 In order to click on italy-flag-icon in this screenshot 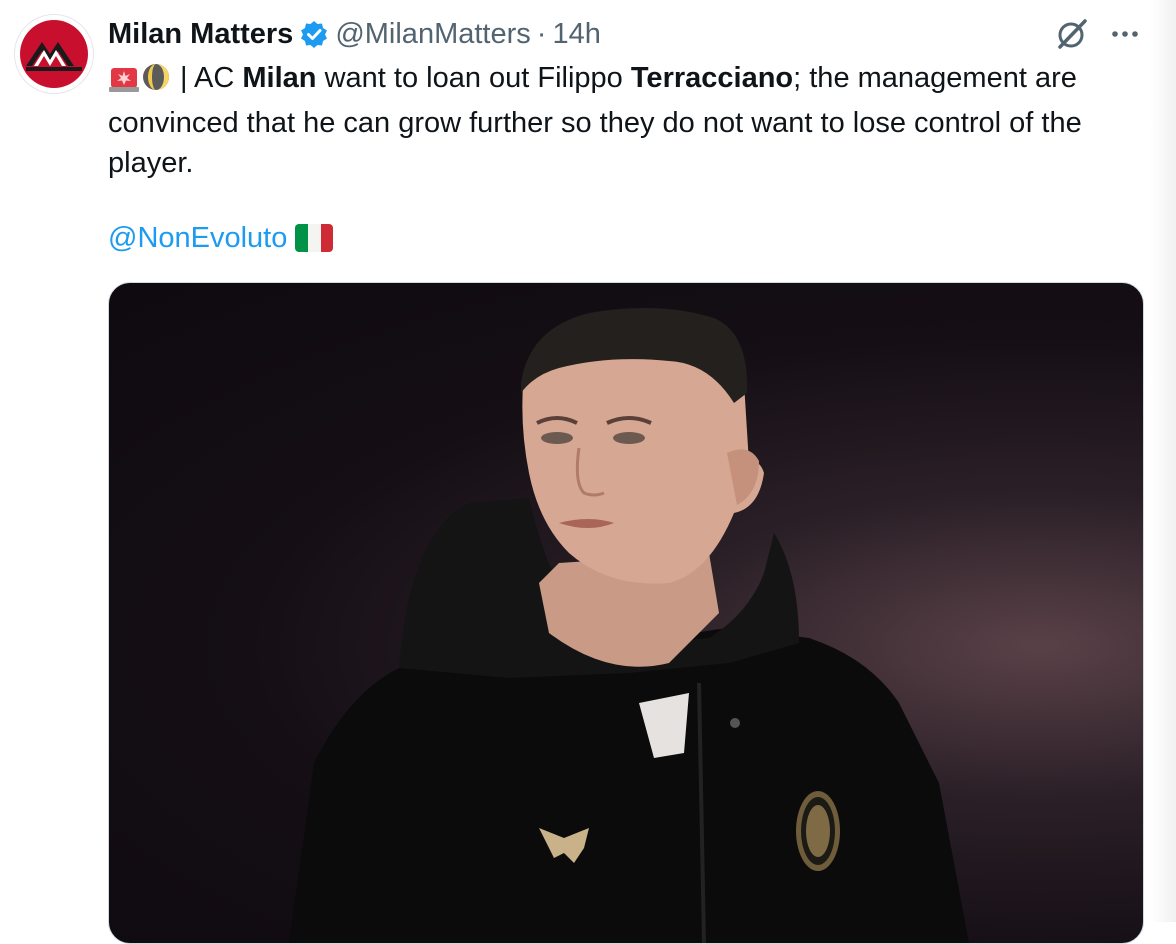, I will do `click(314, 238)`.